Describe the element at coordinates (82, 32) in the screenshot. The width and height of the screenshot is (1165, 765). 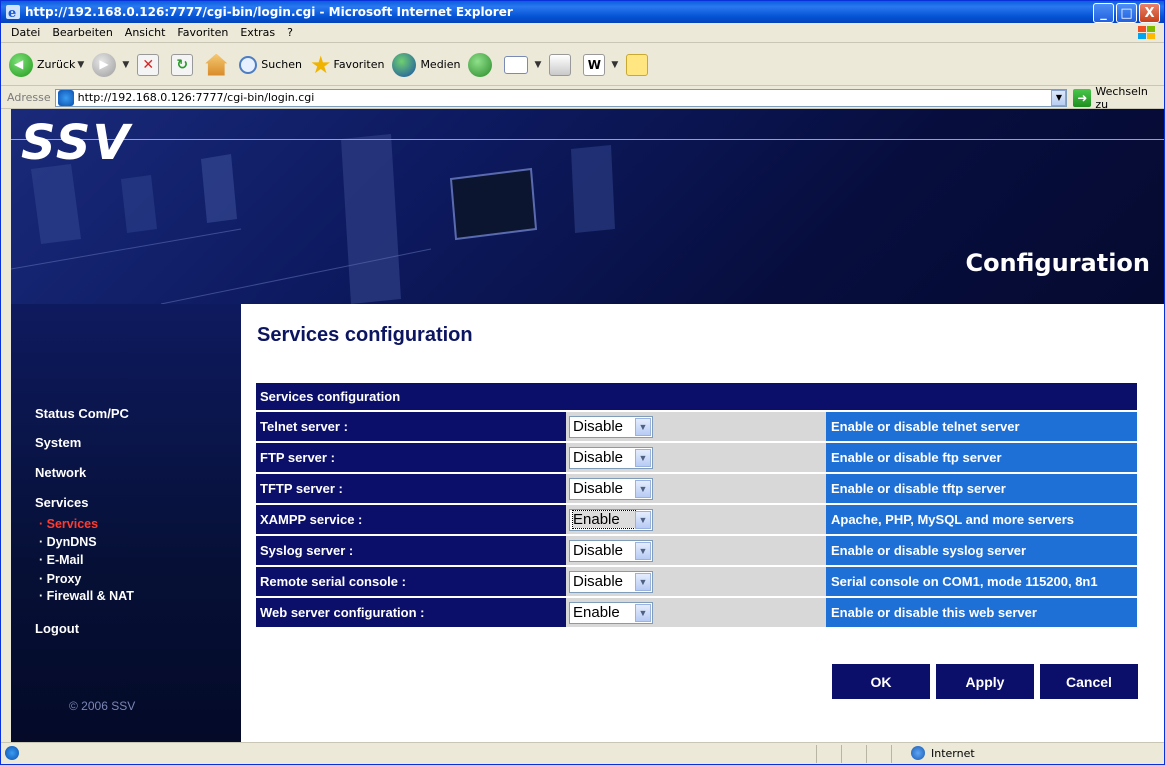
I see `menu-bearbeiten: Bearbeiten` at that location.